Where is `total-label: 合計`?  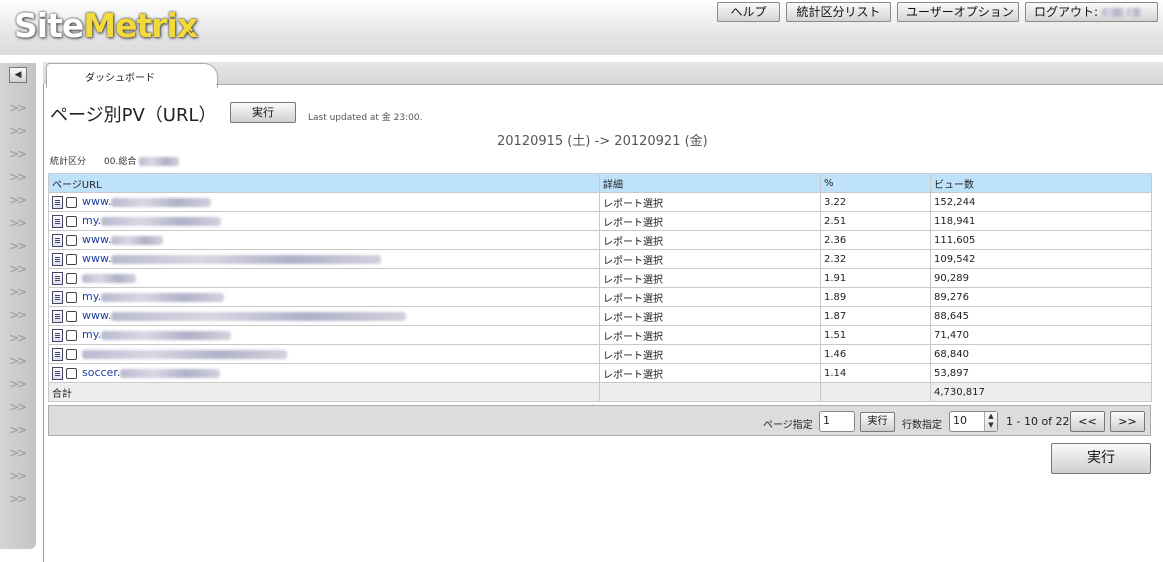 total-label: 合計 is located at coordinates (324, 392).